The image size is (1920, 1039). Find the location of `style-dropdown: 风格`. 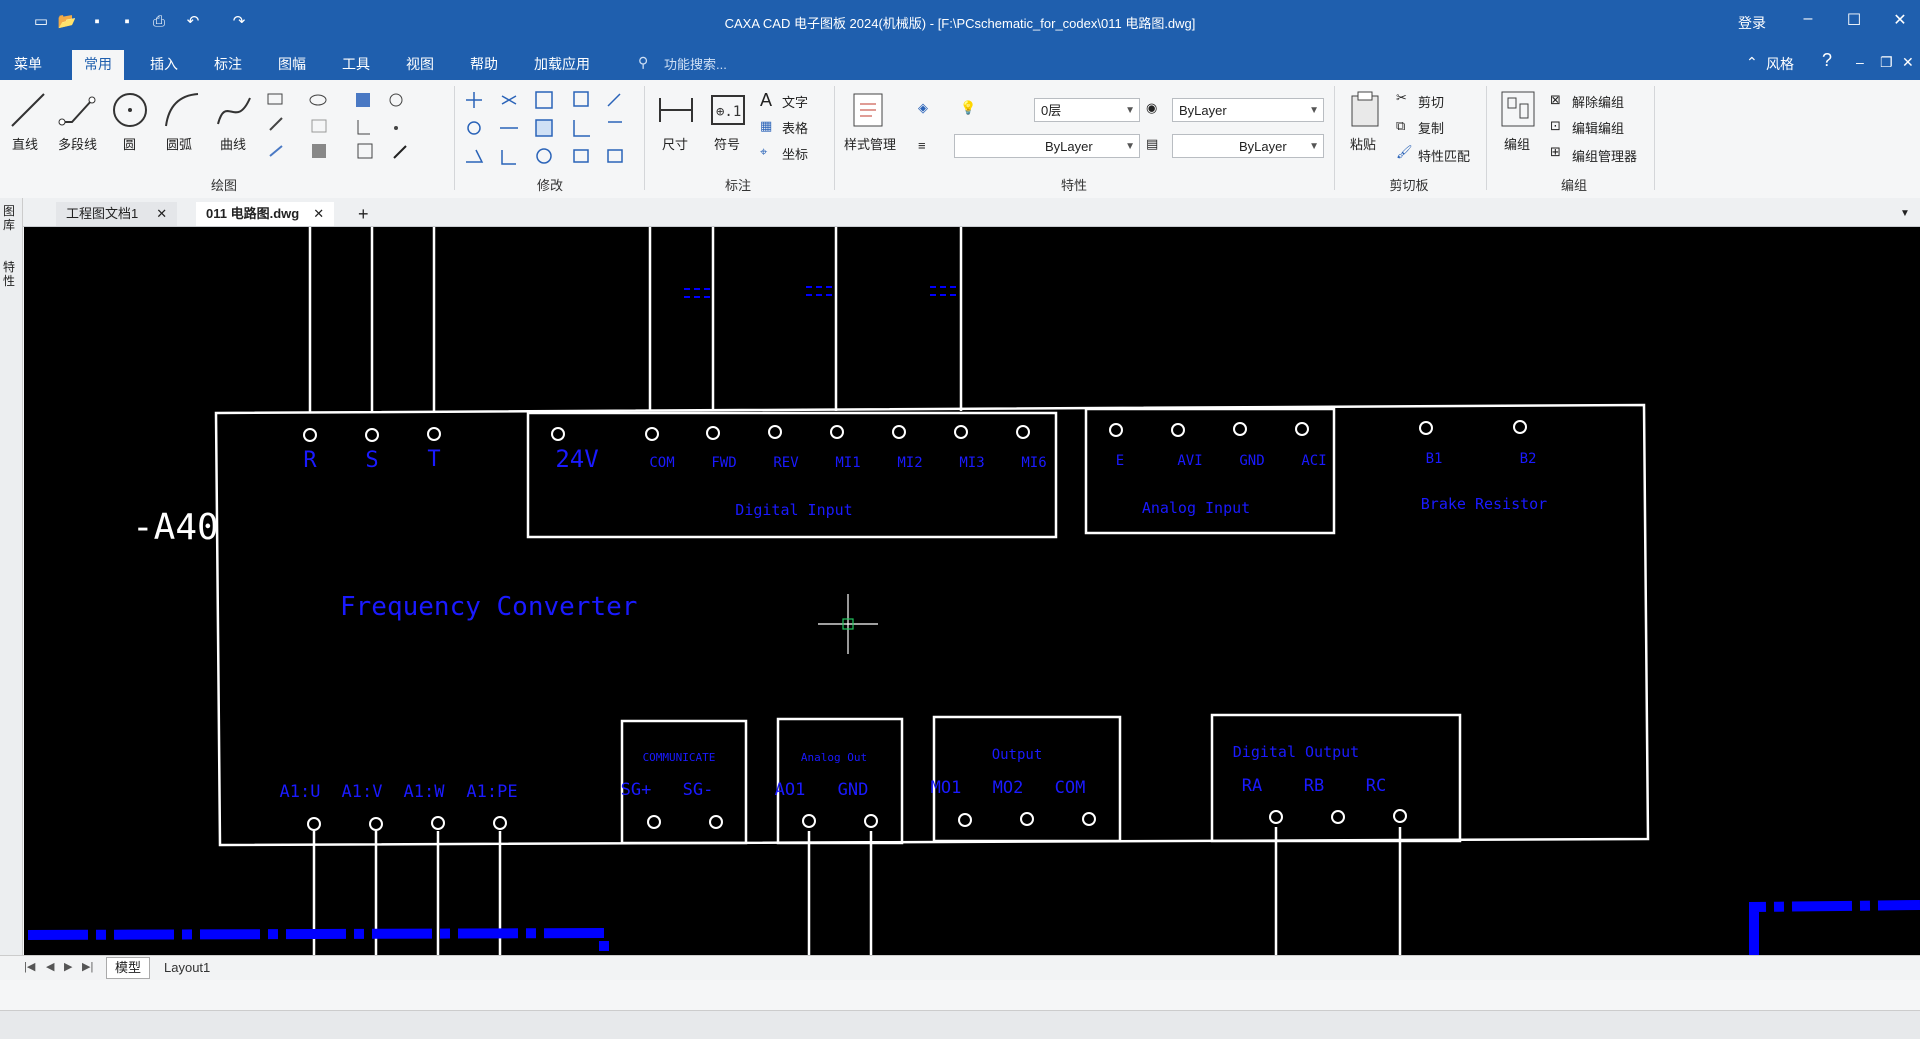

style-dropdown: 风格 is located at coordinates (1780, 64).